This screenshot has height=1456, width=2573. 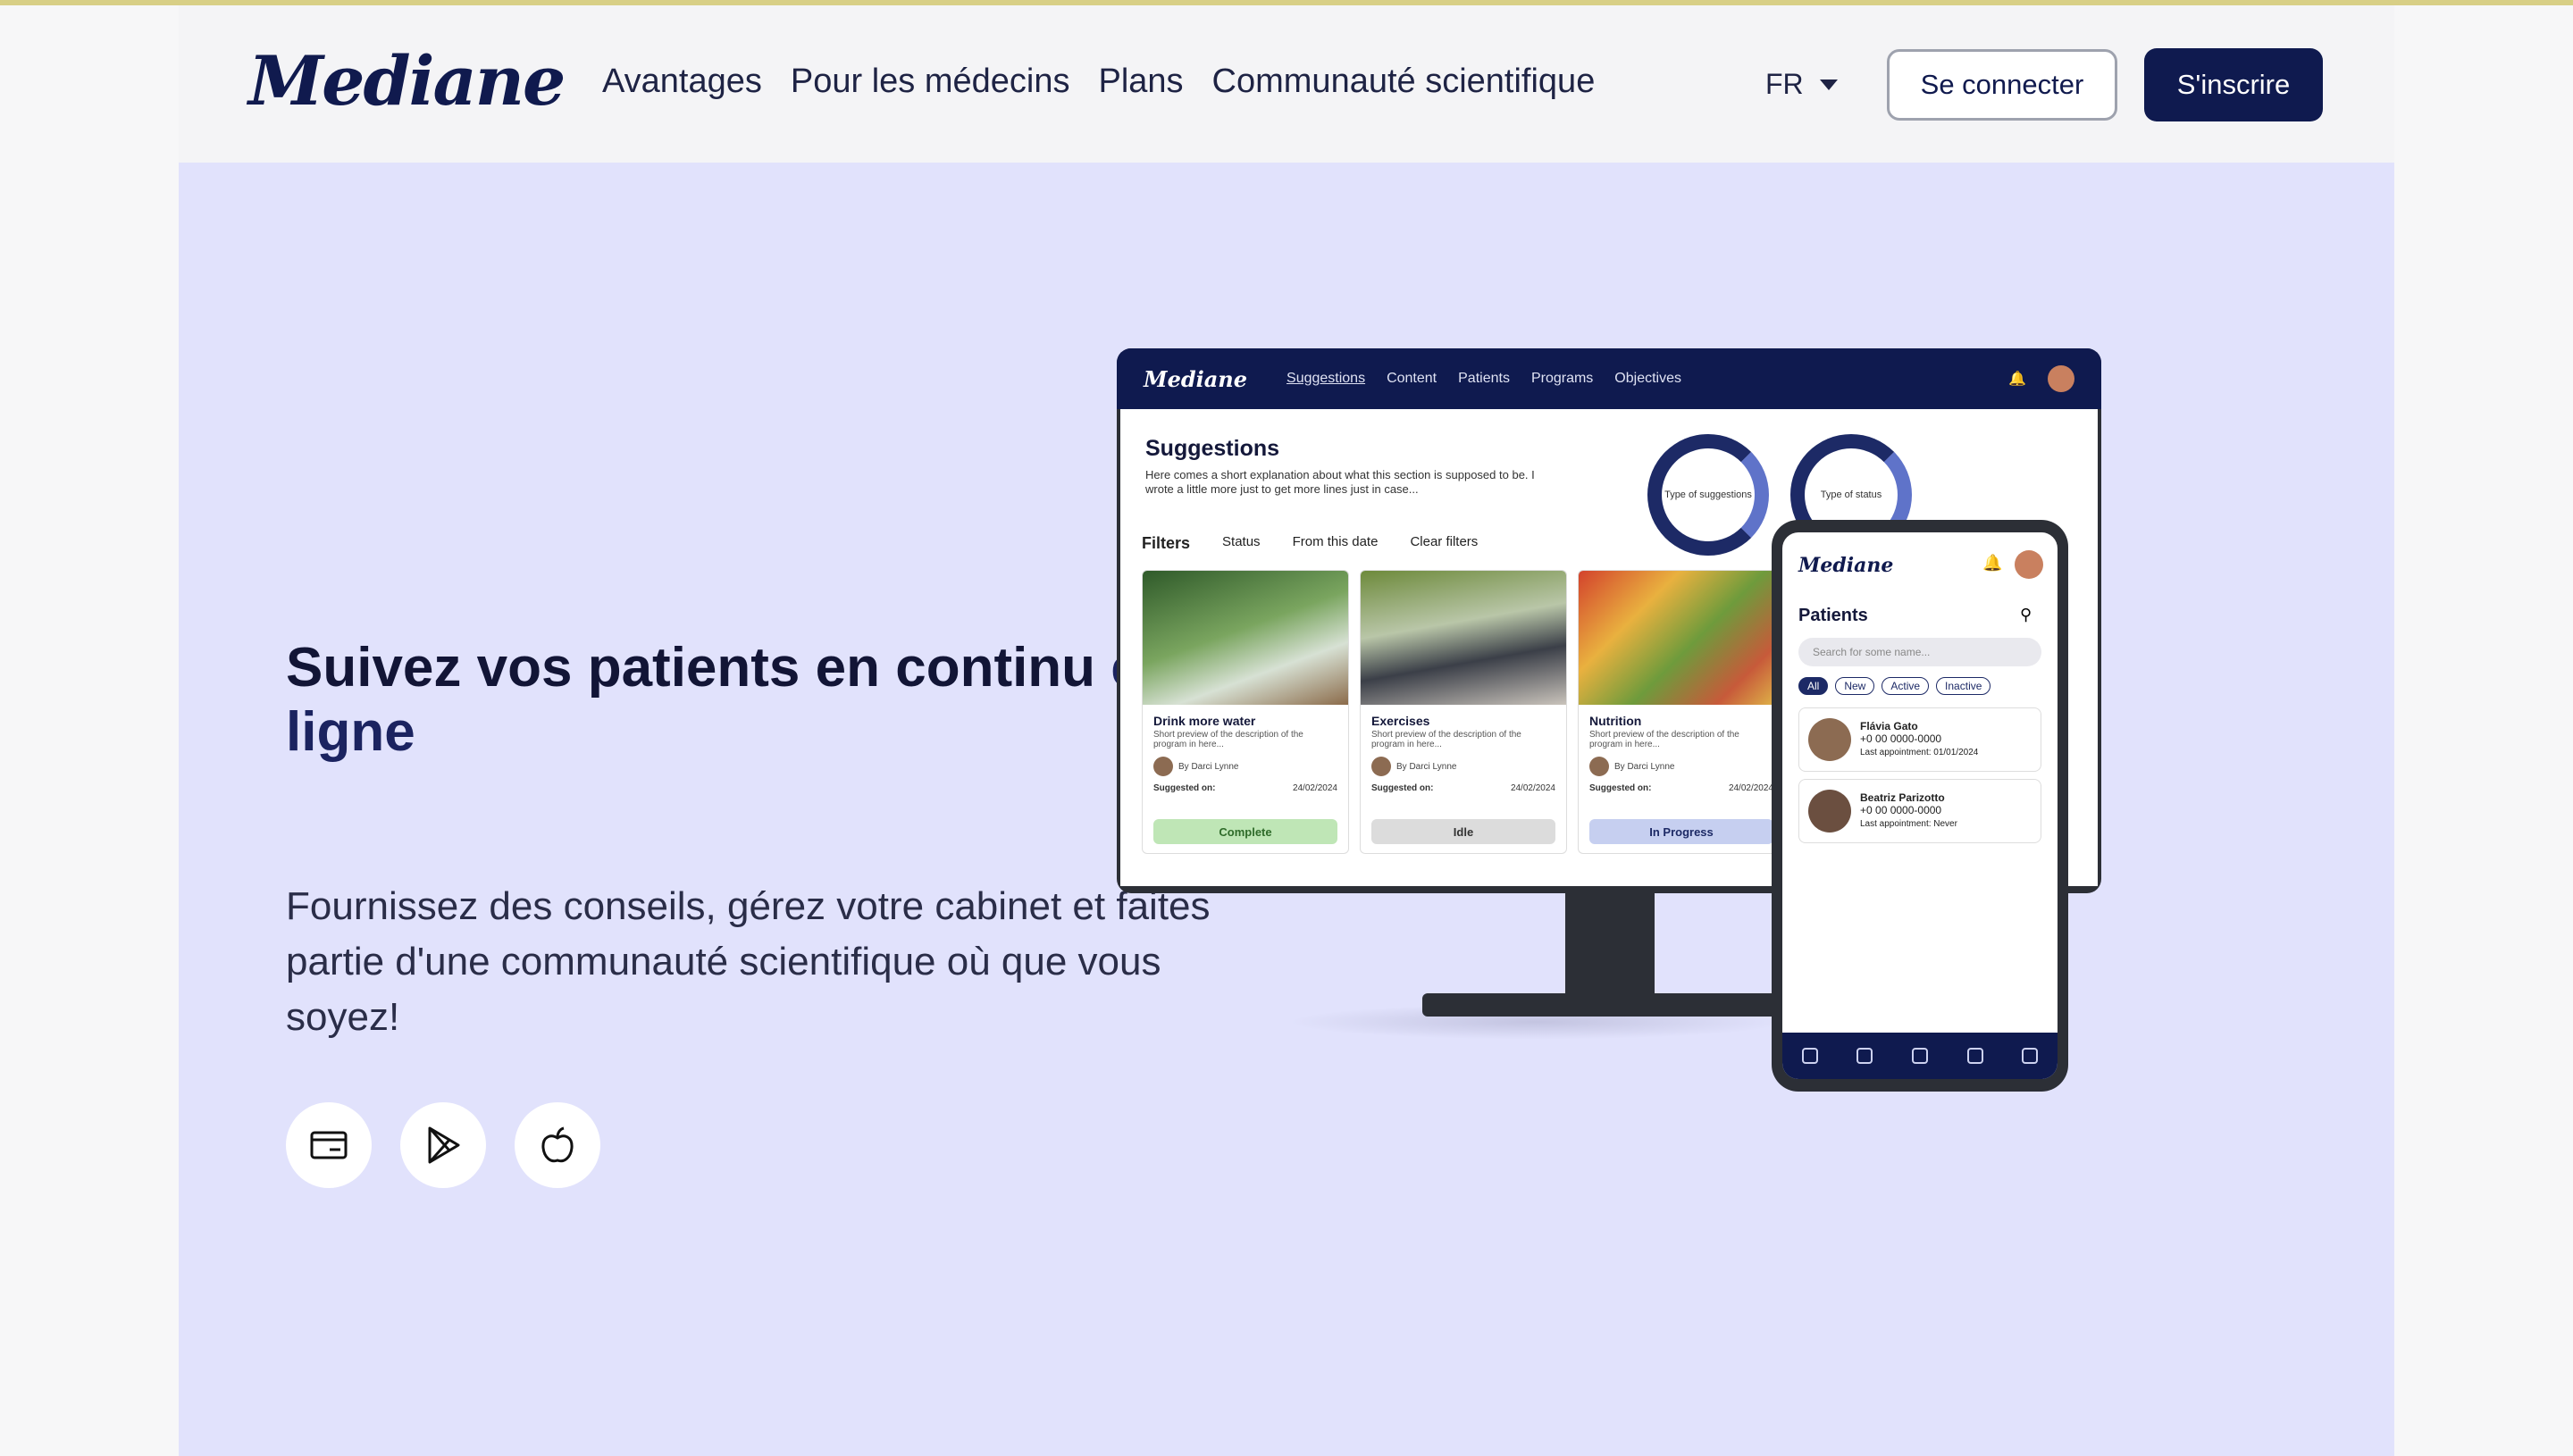 What do you see at coordinates (1140, 82) in the screenshot?
I see `nav-link-plans: Plans` at bounding box center [1140, 82].